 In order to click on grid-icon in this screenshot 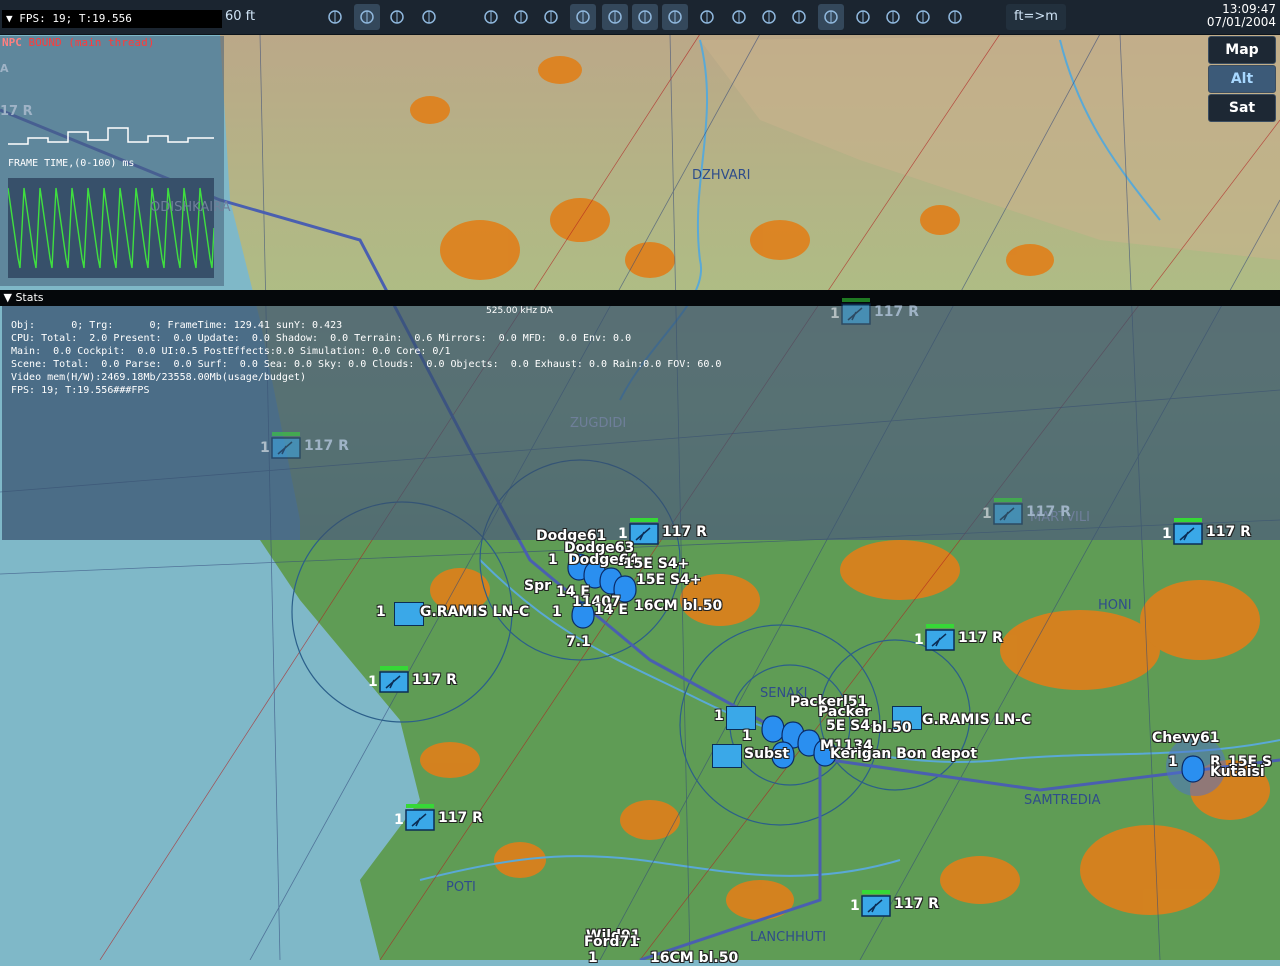, I will do `click(923, 17)`.